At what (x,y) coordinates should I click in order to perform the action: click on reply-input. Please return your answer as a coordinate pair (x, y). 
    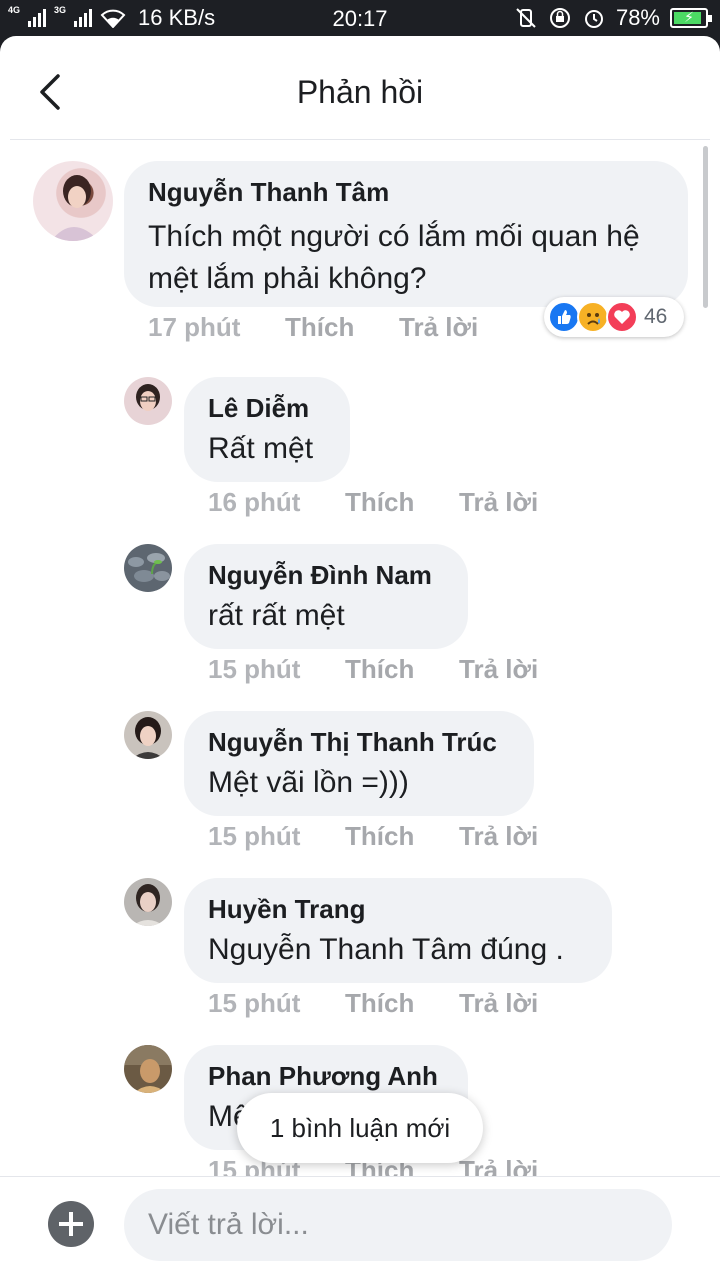
    Looking at the image, I should click on (398, 1225).